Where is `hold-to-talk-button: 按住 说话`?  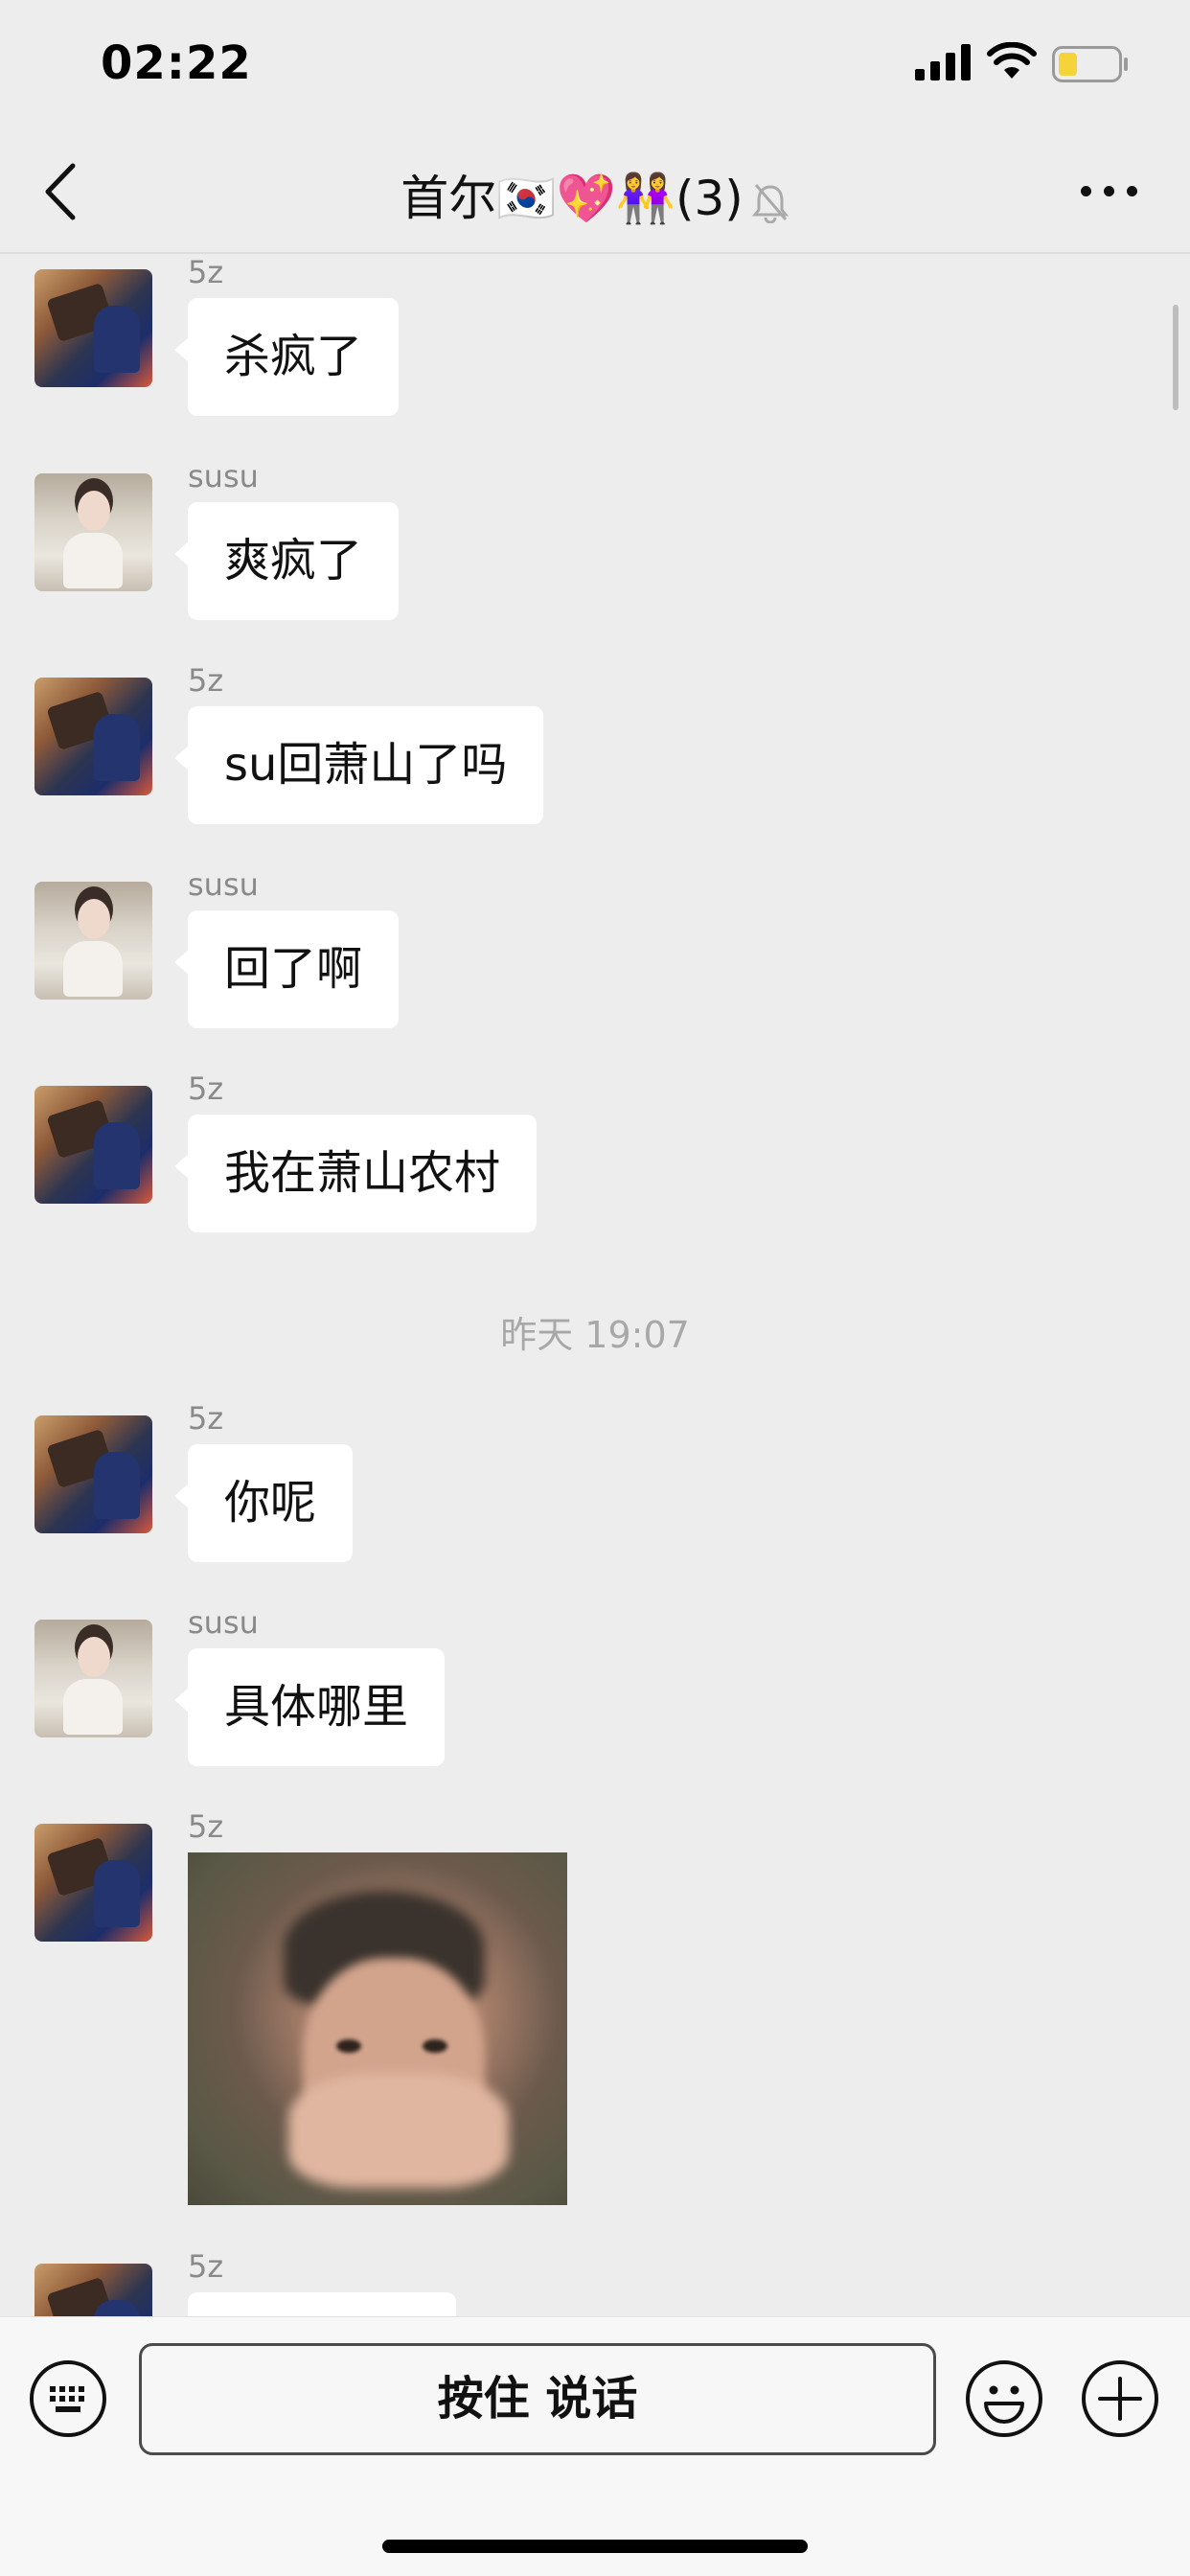 hold-to-talk-button: 按住 说话 is located at coordinates (538, 2399).